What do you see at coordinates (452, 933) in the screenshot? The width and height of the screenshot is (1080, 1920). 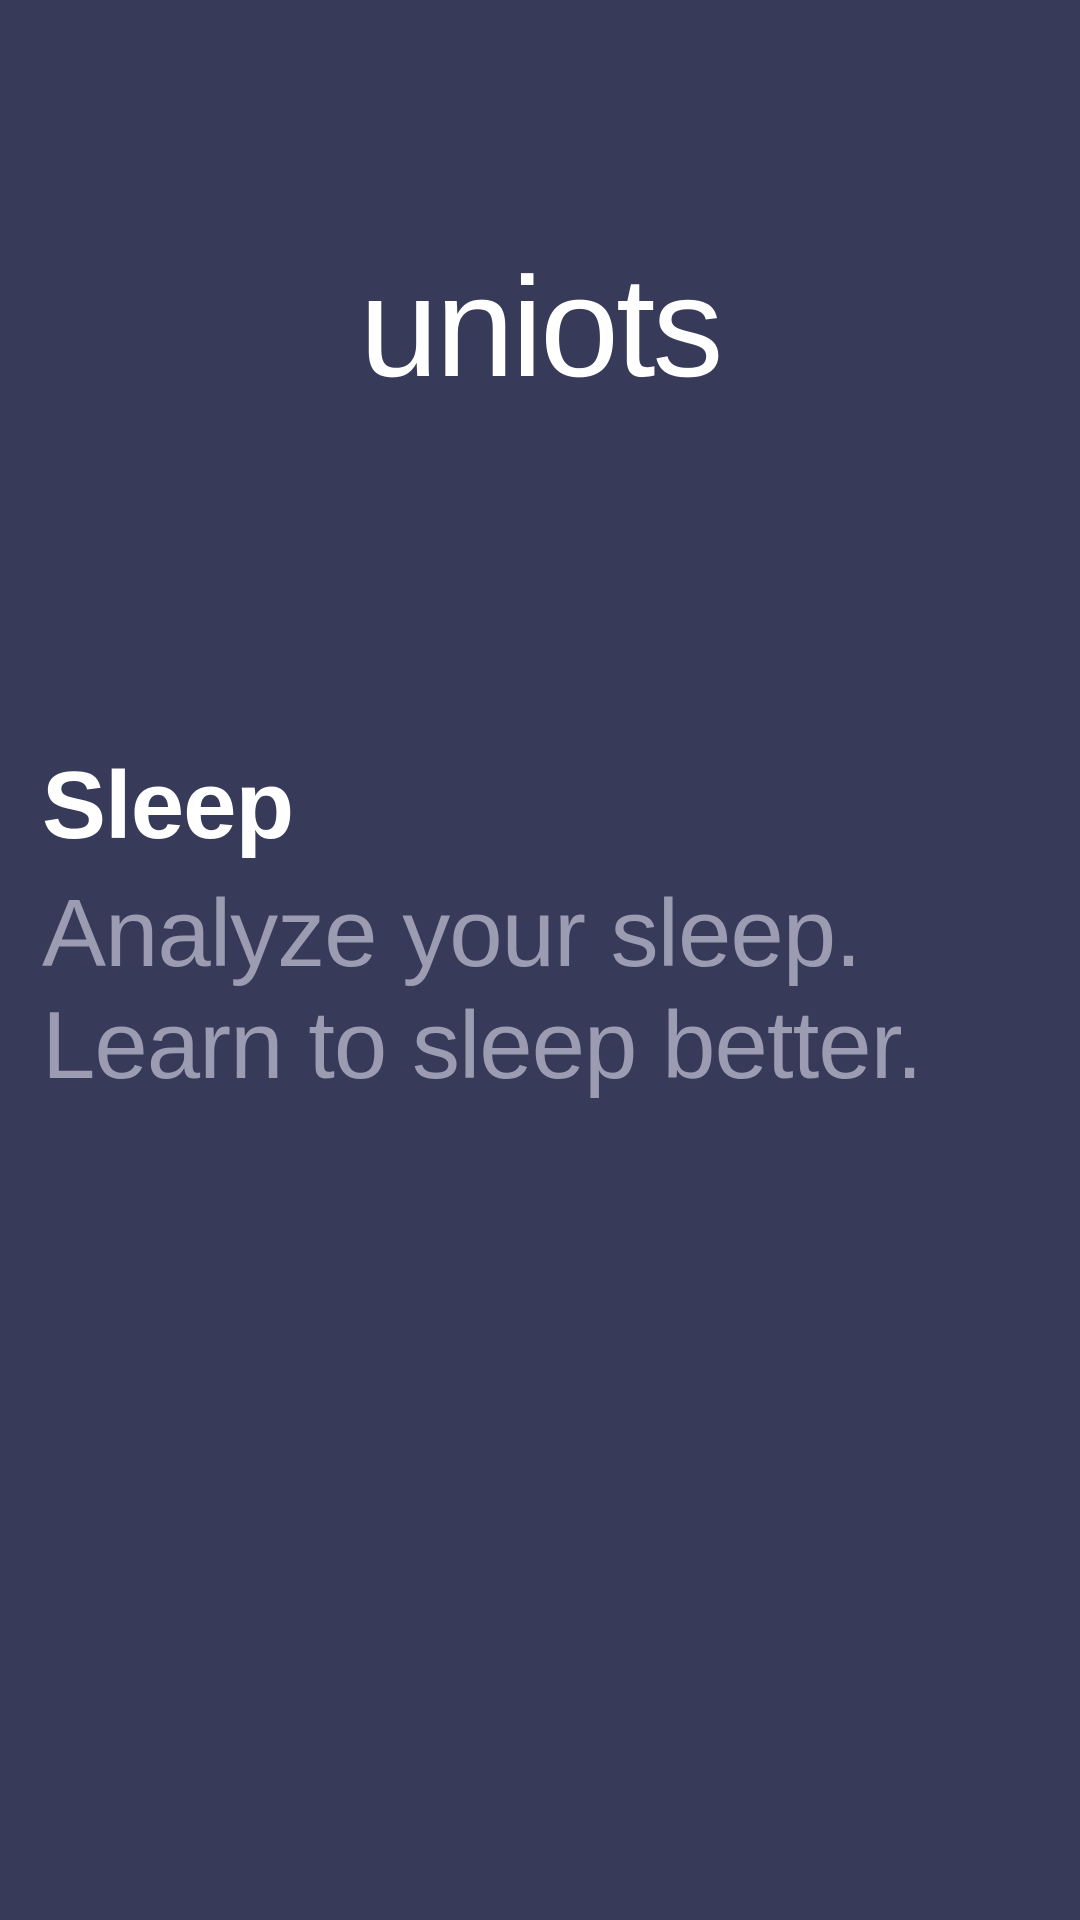 I see `feature-description-line: Analyze your sleep.` at bounding box center [452, 933].